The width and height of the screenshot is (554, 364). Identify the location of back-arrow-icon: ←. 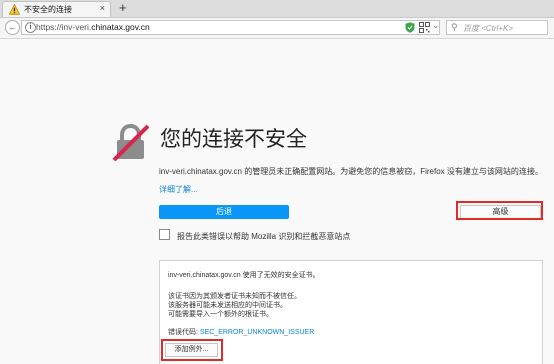
(12, 27).